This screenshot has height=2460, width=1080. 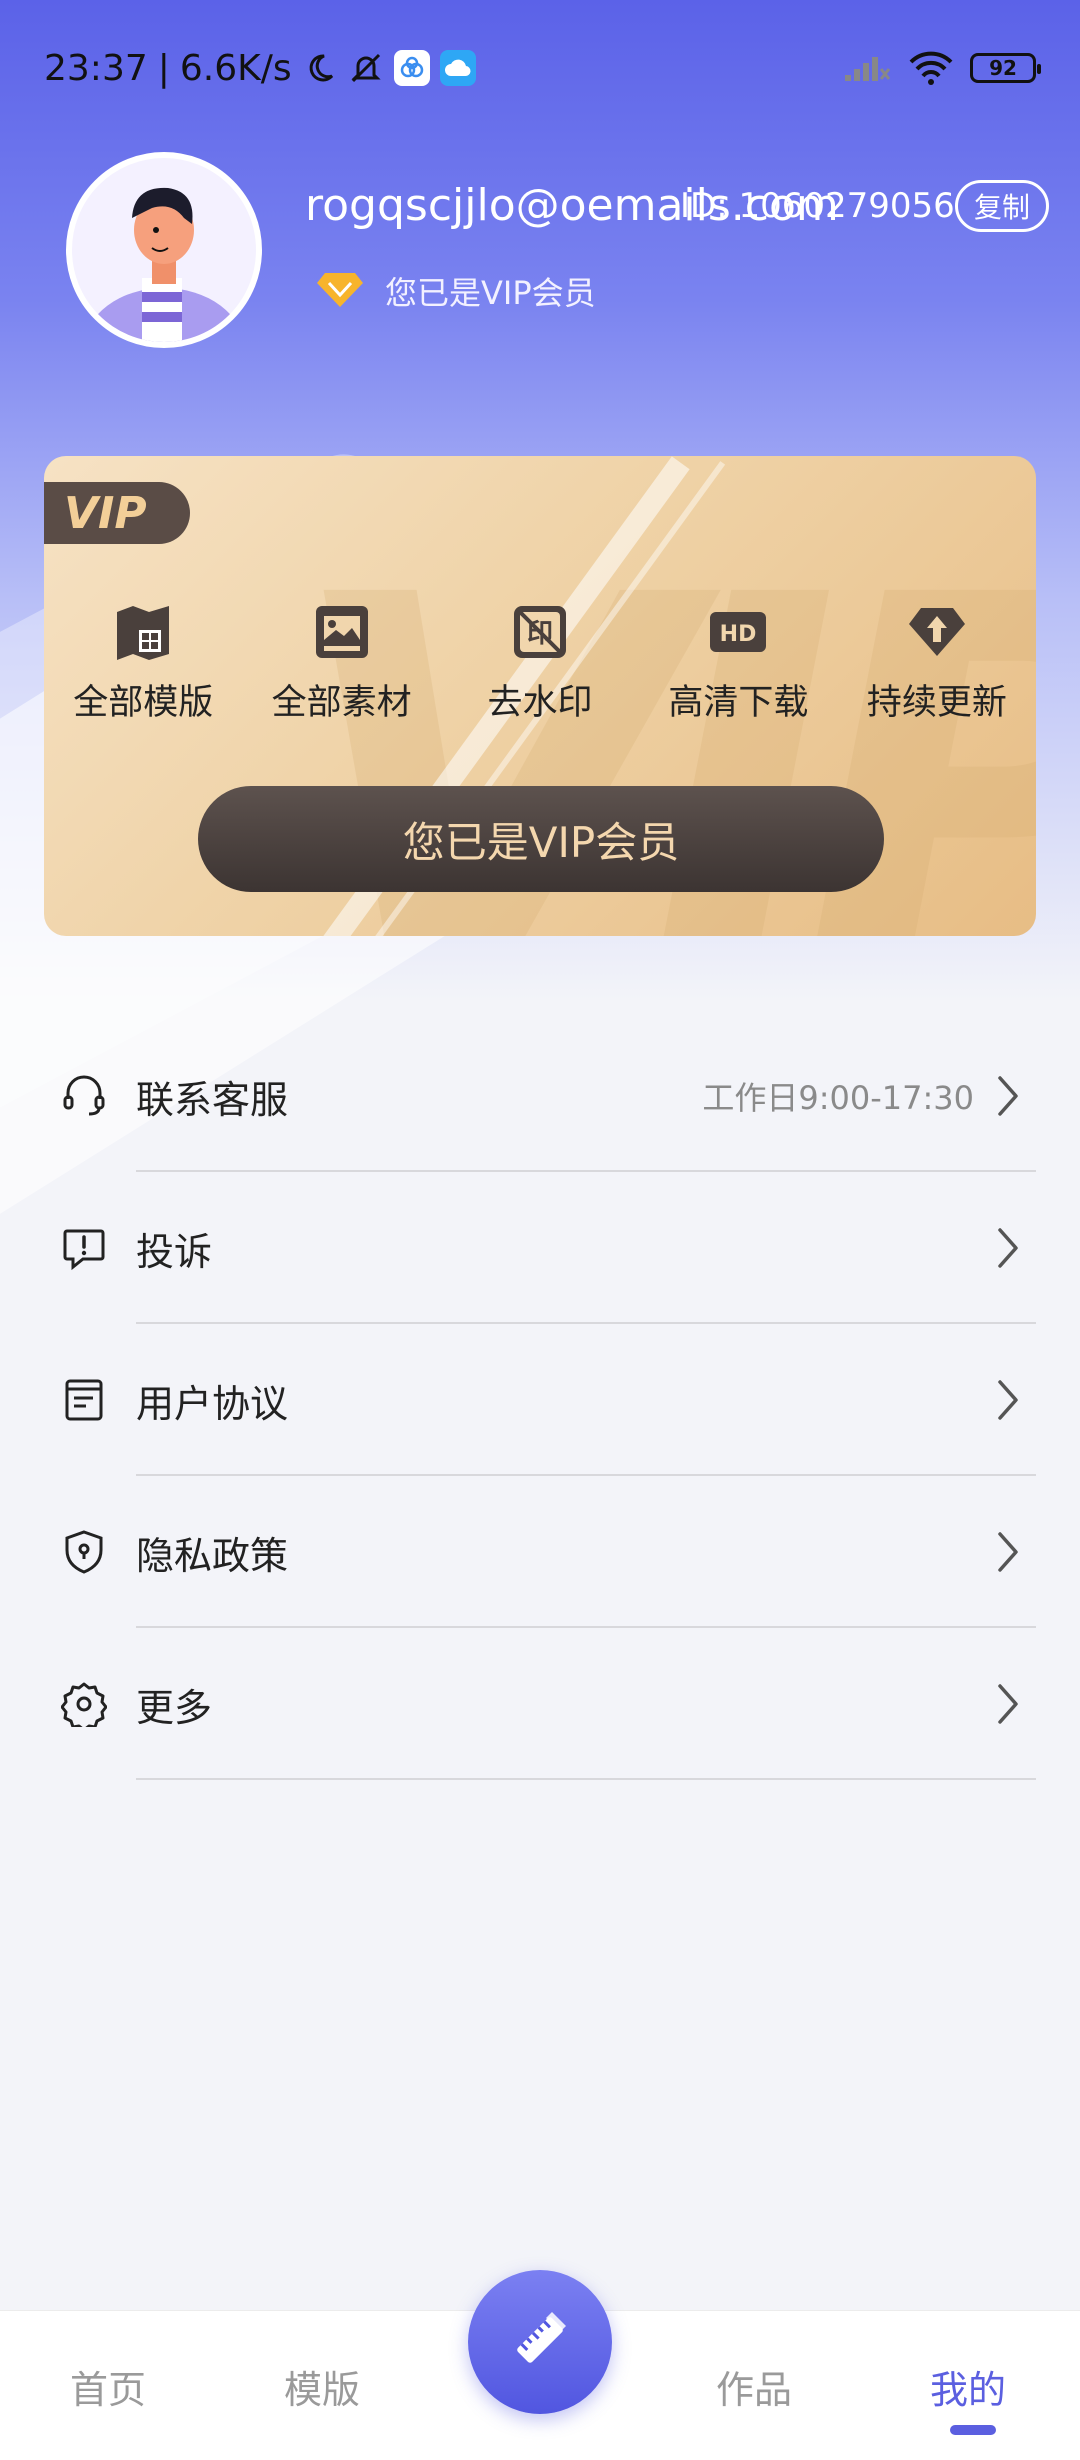 What do you see at coordinates (540, 1248) in the screenshot?
I see `menu-item-complaint: 投诉` at bounding box center [540, 1248].